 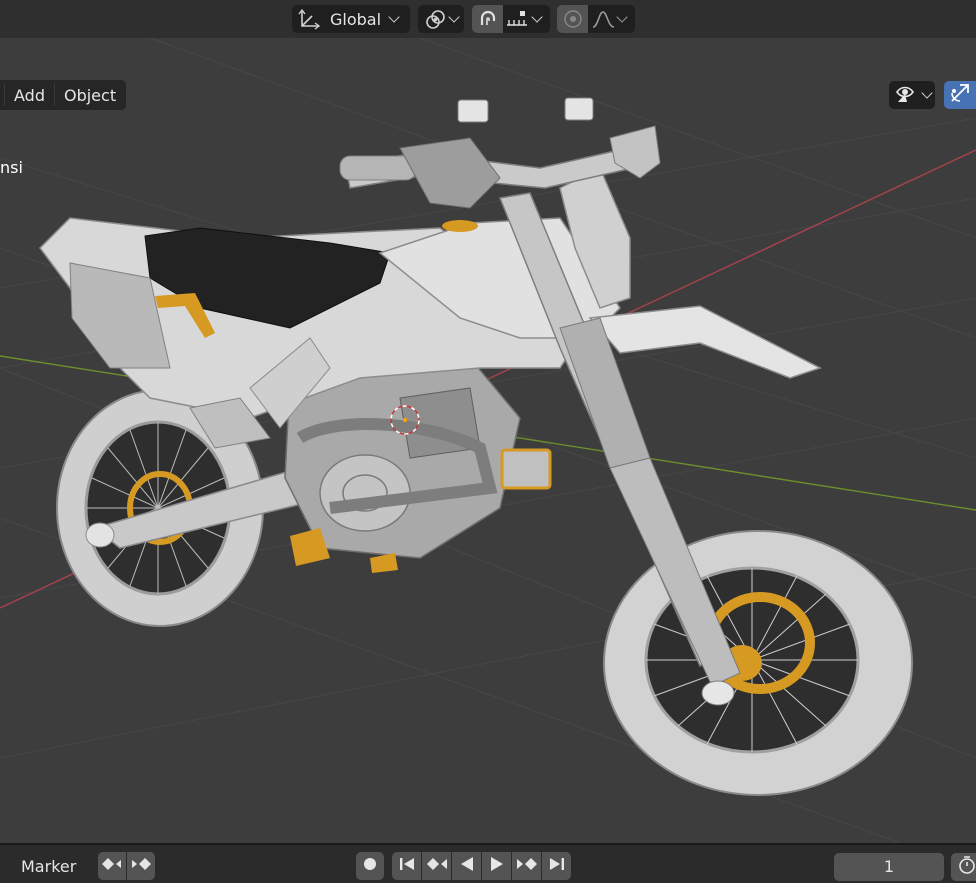 What do you see at coordinates (889, 867) in the screenshot?
I see `current-frame-field: 1` at bounding box center [889, 867].